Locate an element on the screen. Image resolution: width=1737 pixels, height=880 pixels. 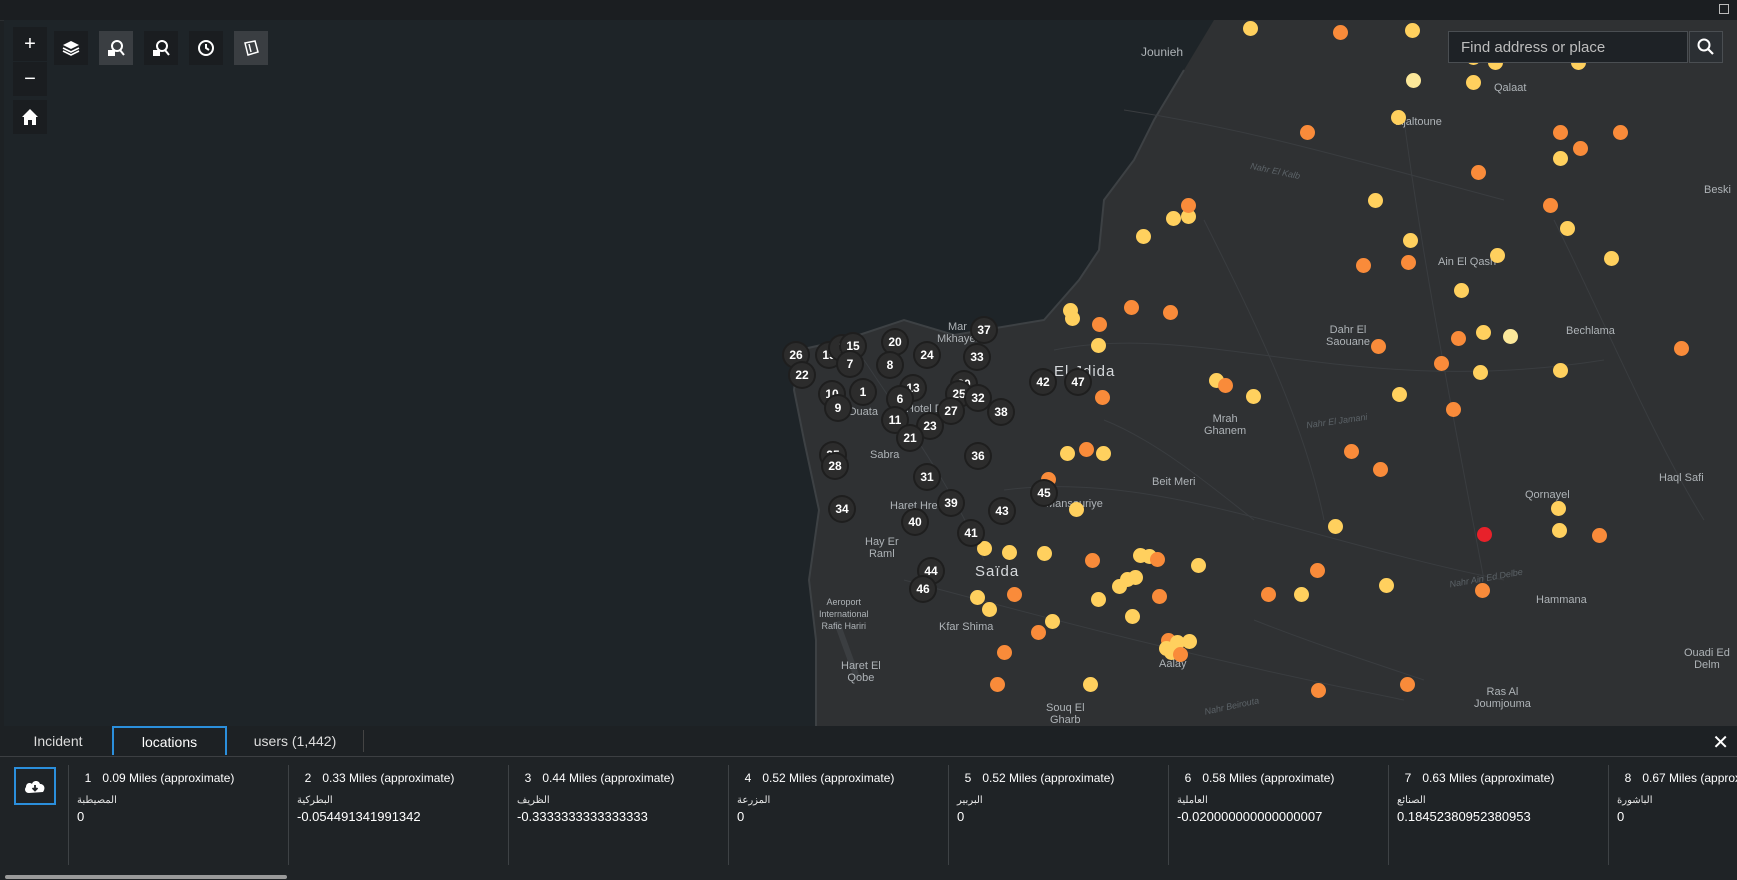
cluster-marker: 47 is located at coordinates (1078, 382).